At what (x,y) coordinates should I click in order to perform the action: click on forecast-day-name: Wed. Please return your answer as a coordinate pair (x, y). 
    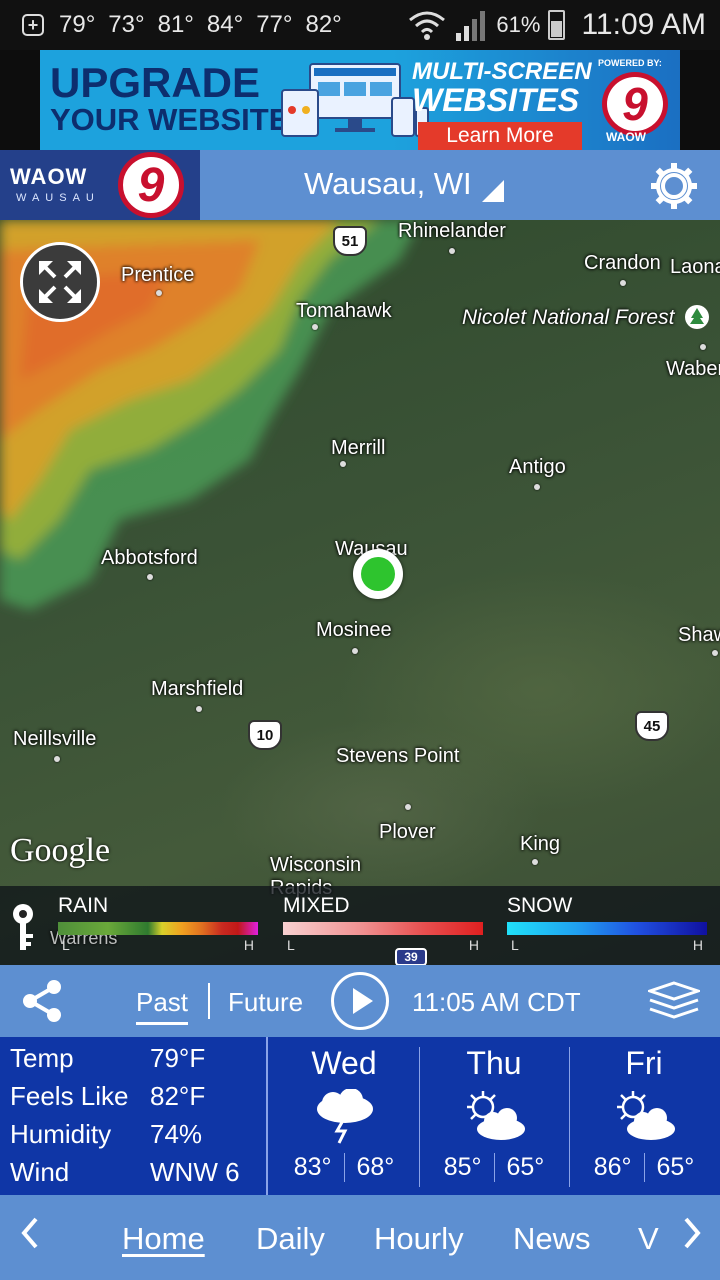
    Looking at the image, I should click on (344, 1063).